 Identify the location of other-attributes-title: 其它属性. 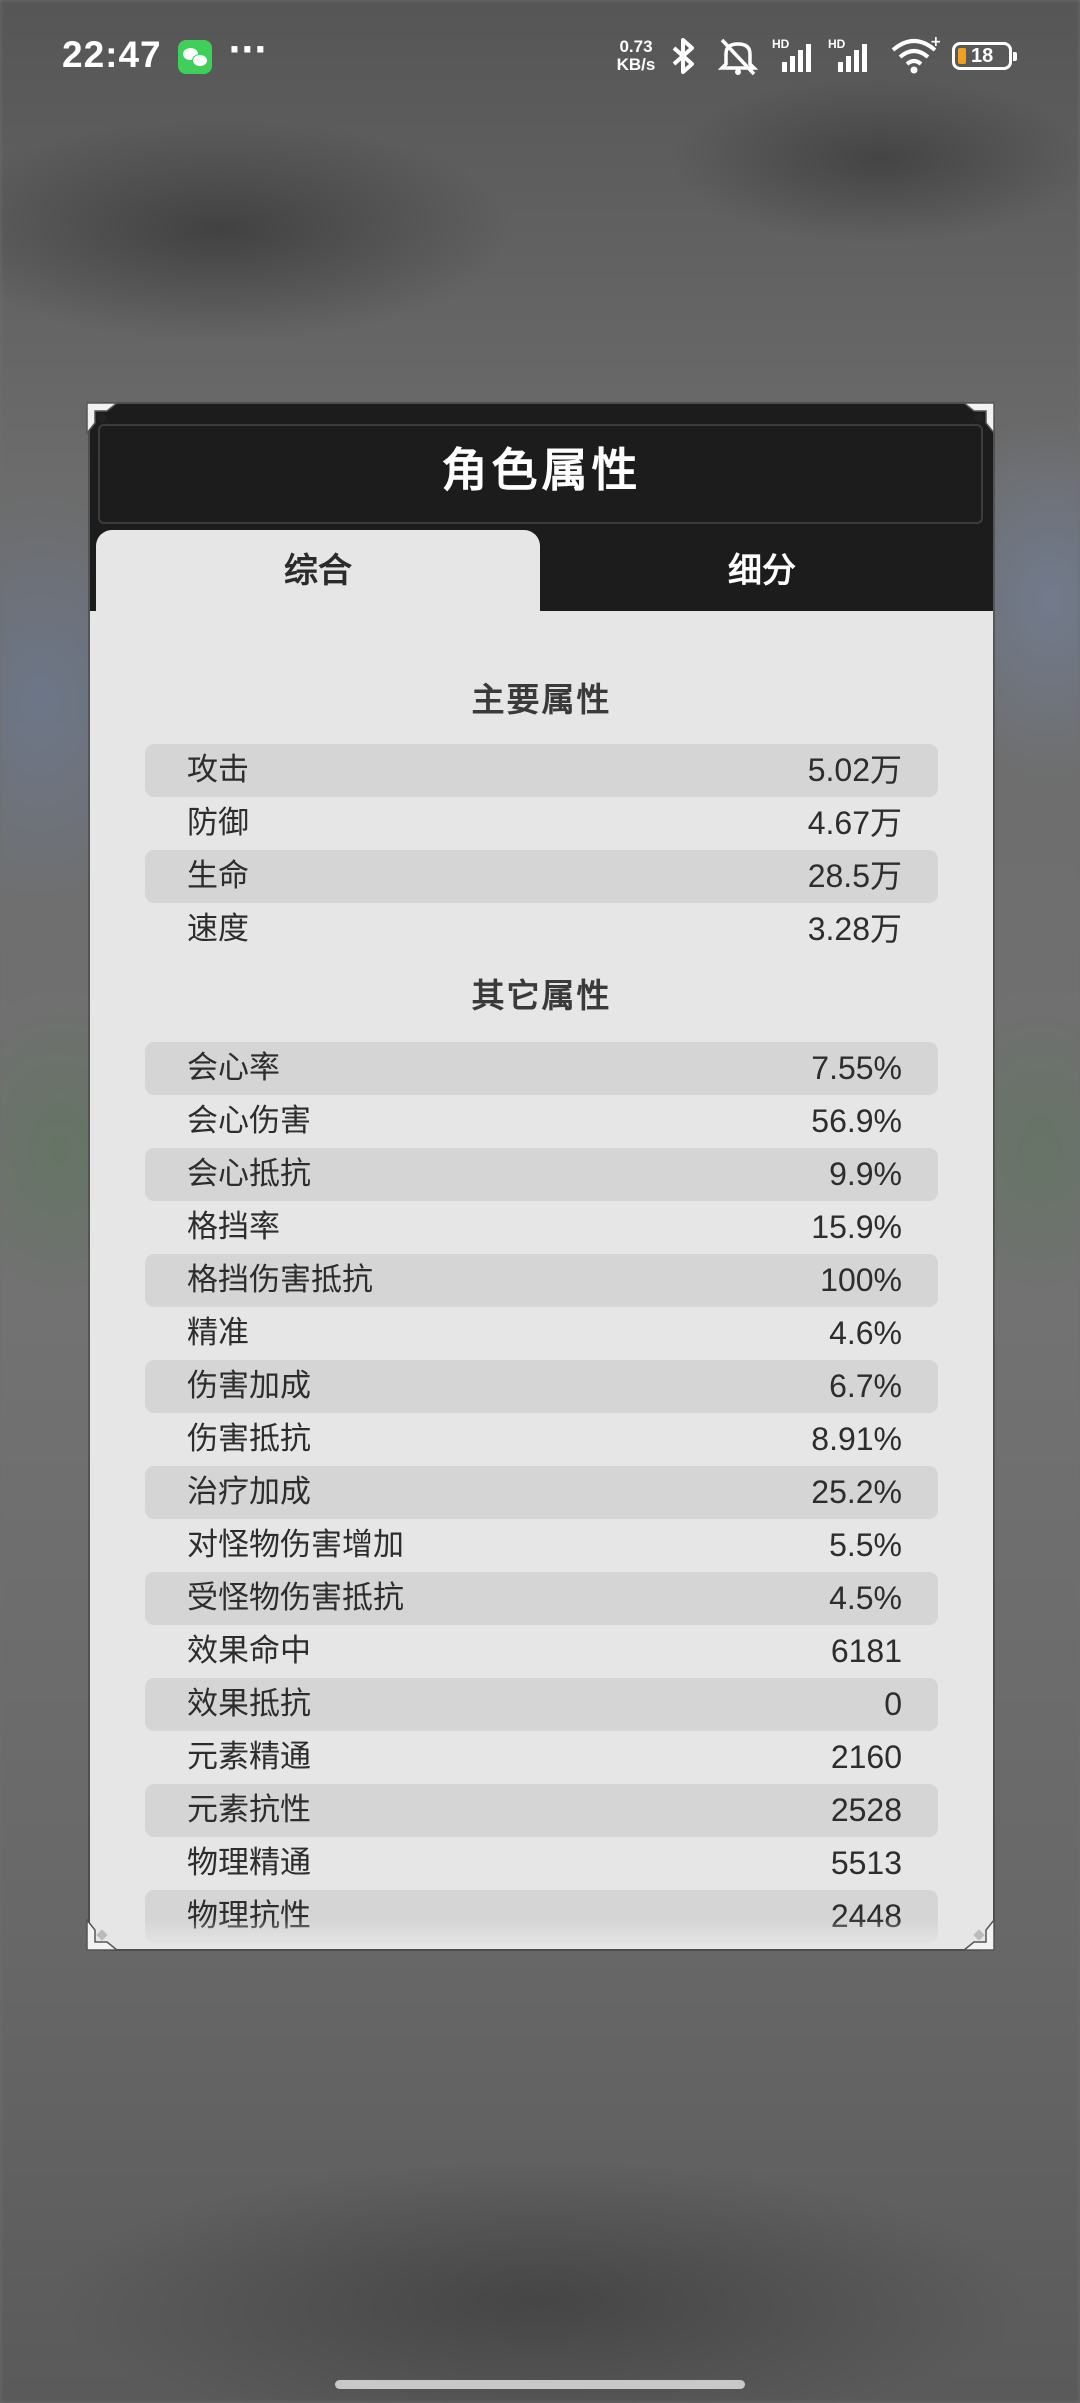
(541, 995).